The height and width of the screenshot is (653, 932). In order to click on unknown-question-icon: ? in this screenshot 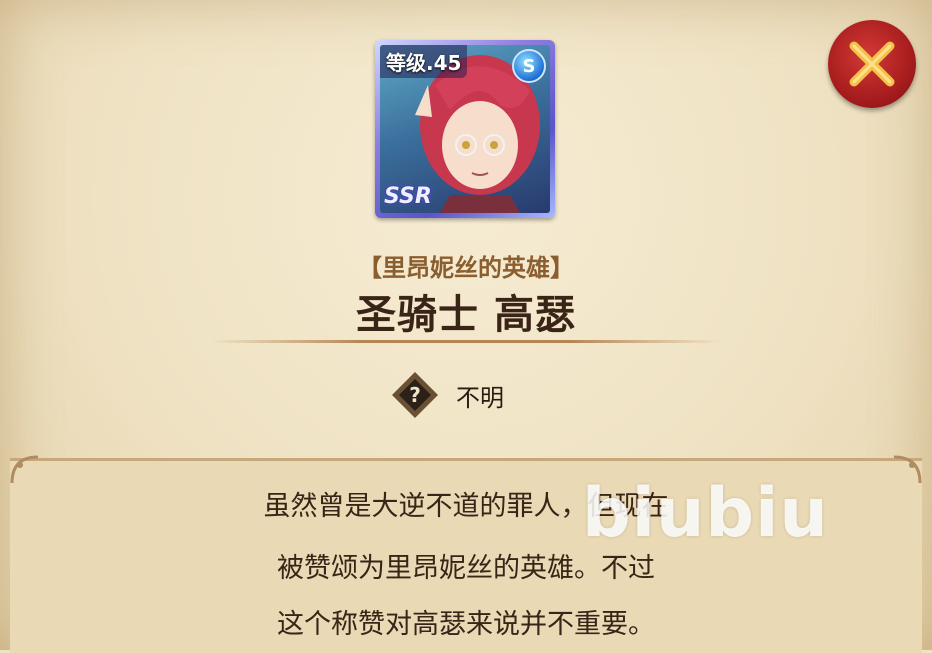, I will do `click(415, 395)`.